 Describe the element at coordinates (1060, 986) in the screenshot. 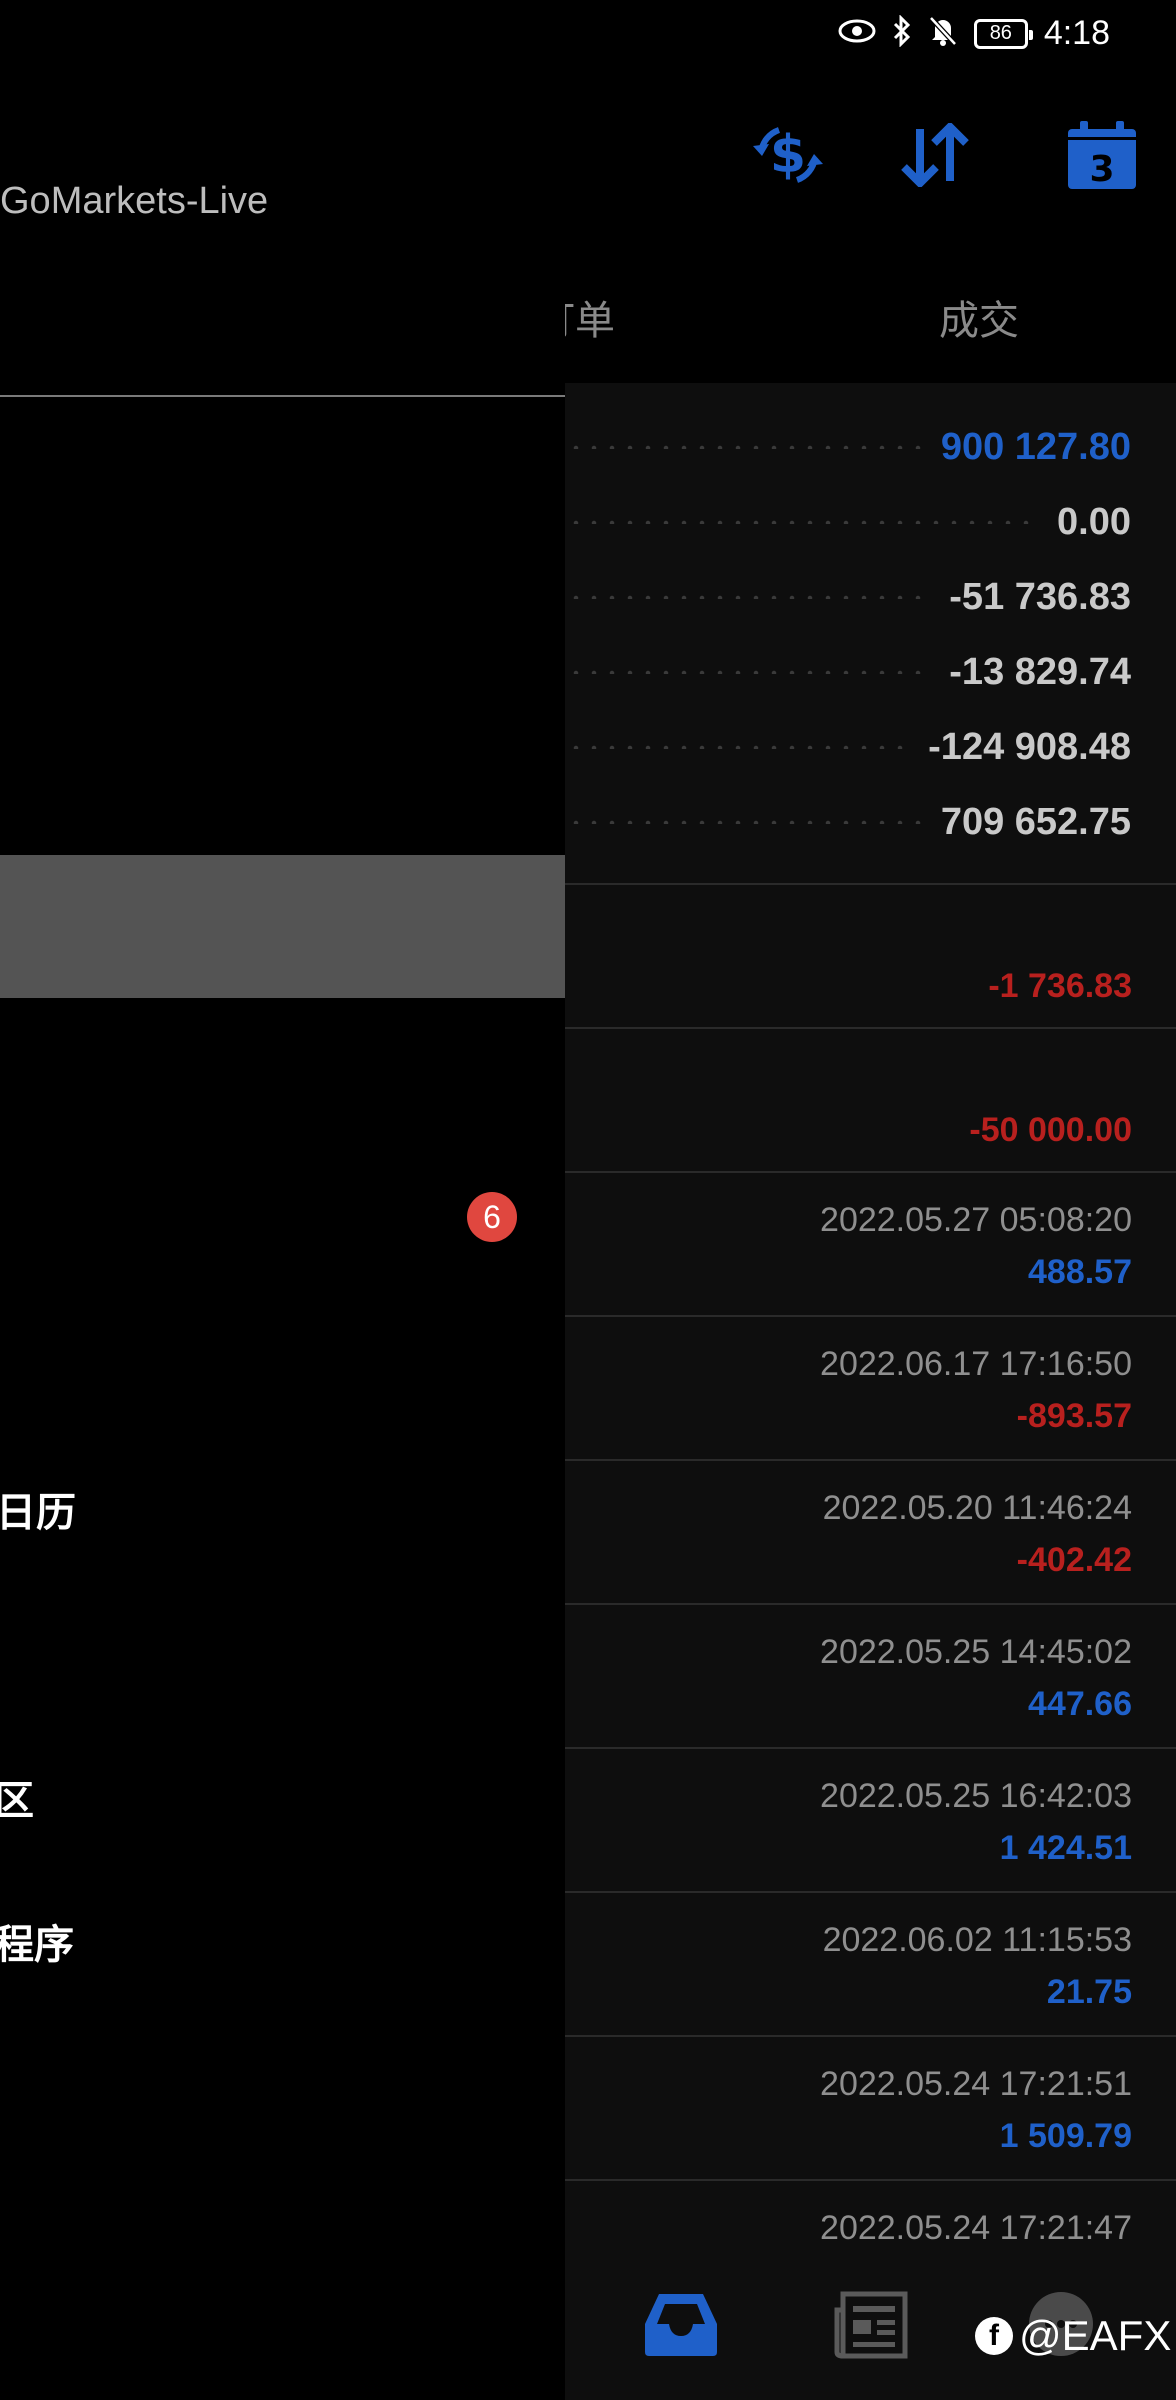

I see `deal-amount: -1 736.83` at that location.